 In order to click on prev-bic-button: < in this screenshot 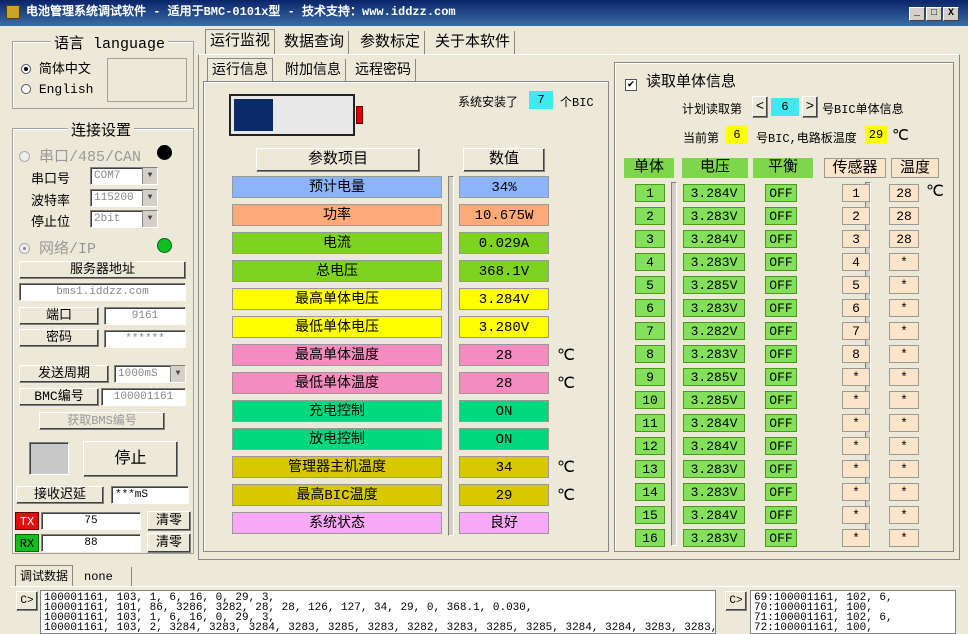, I will do `click(760, 107)`.